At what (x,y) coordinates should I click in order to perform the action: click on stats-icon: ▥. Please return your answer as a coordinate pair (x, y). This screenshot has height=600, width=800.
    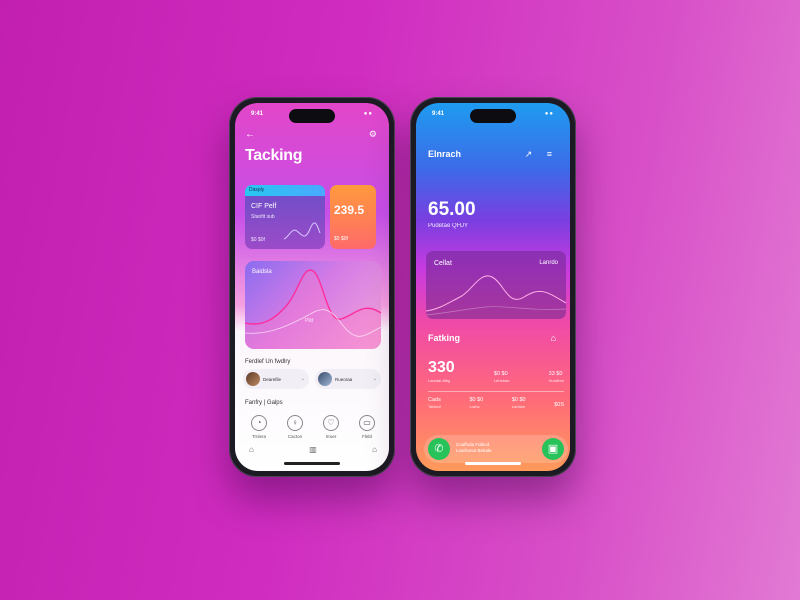
    Looking at the image, I should click on (313, 449).